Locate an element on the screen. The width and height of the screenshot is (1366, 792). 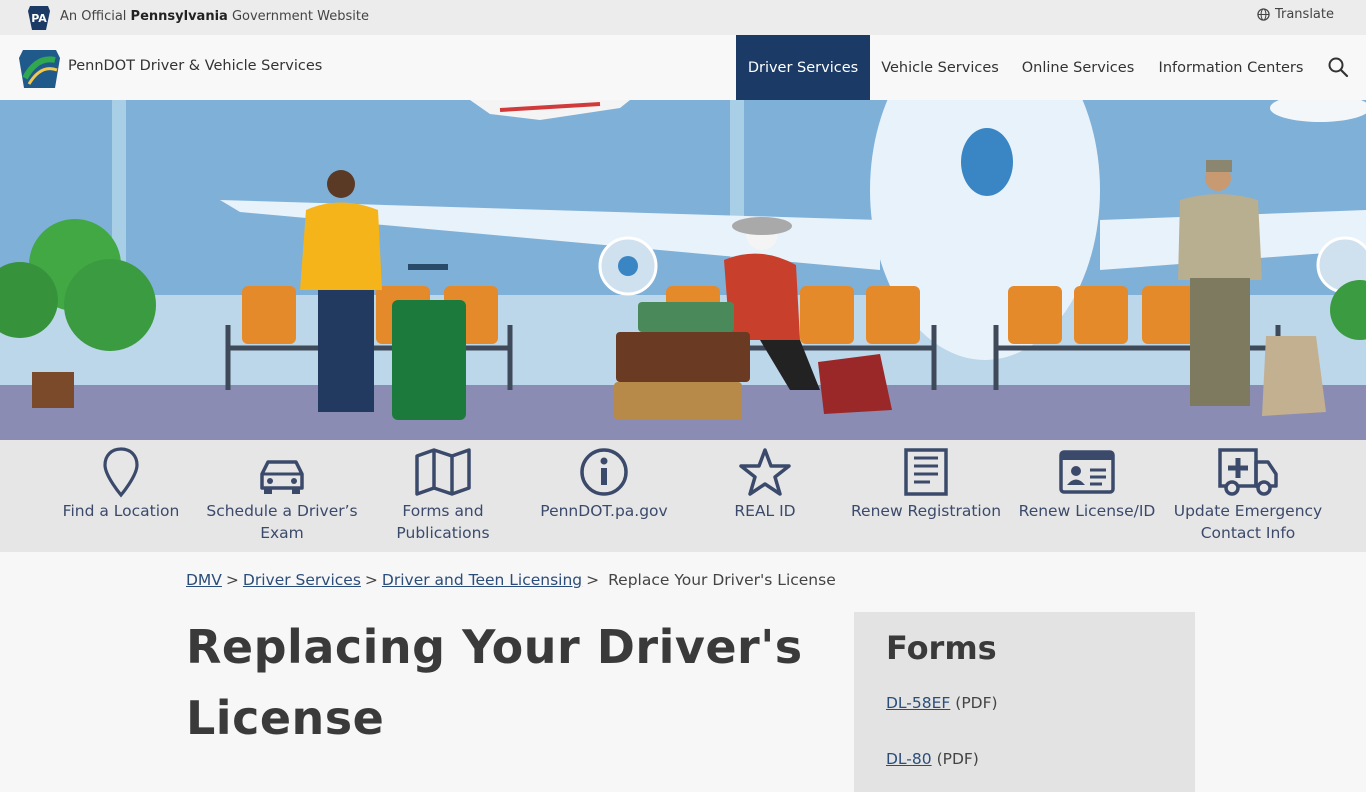
quick-link-label: REAL ID is located at coordinates (765, 511).